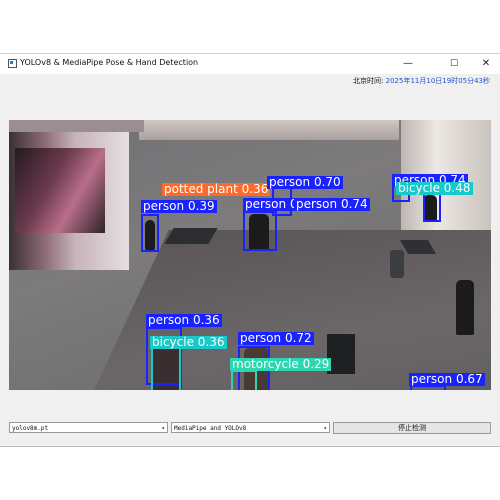 The image size is (500, 500). I want to click on detection-label: person 0.72, so click(276, 338).